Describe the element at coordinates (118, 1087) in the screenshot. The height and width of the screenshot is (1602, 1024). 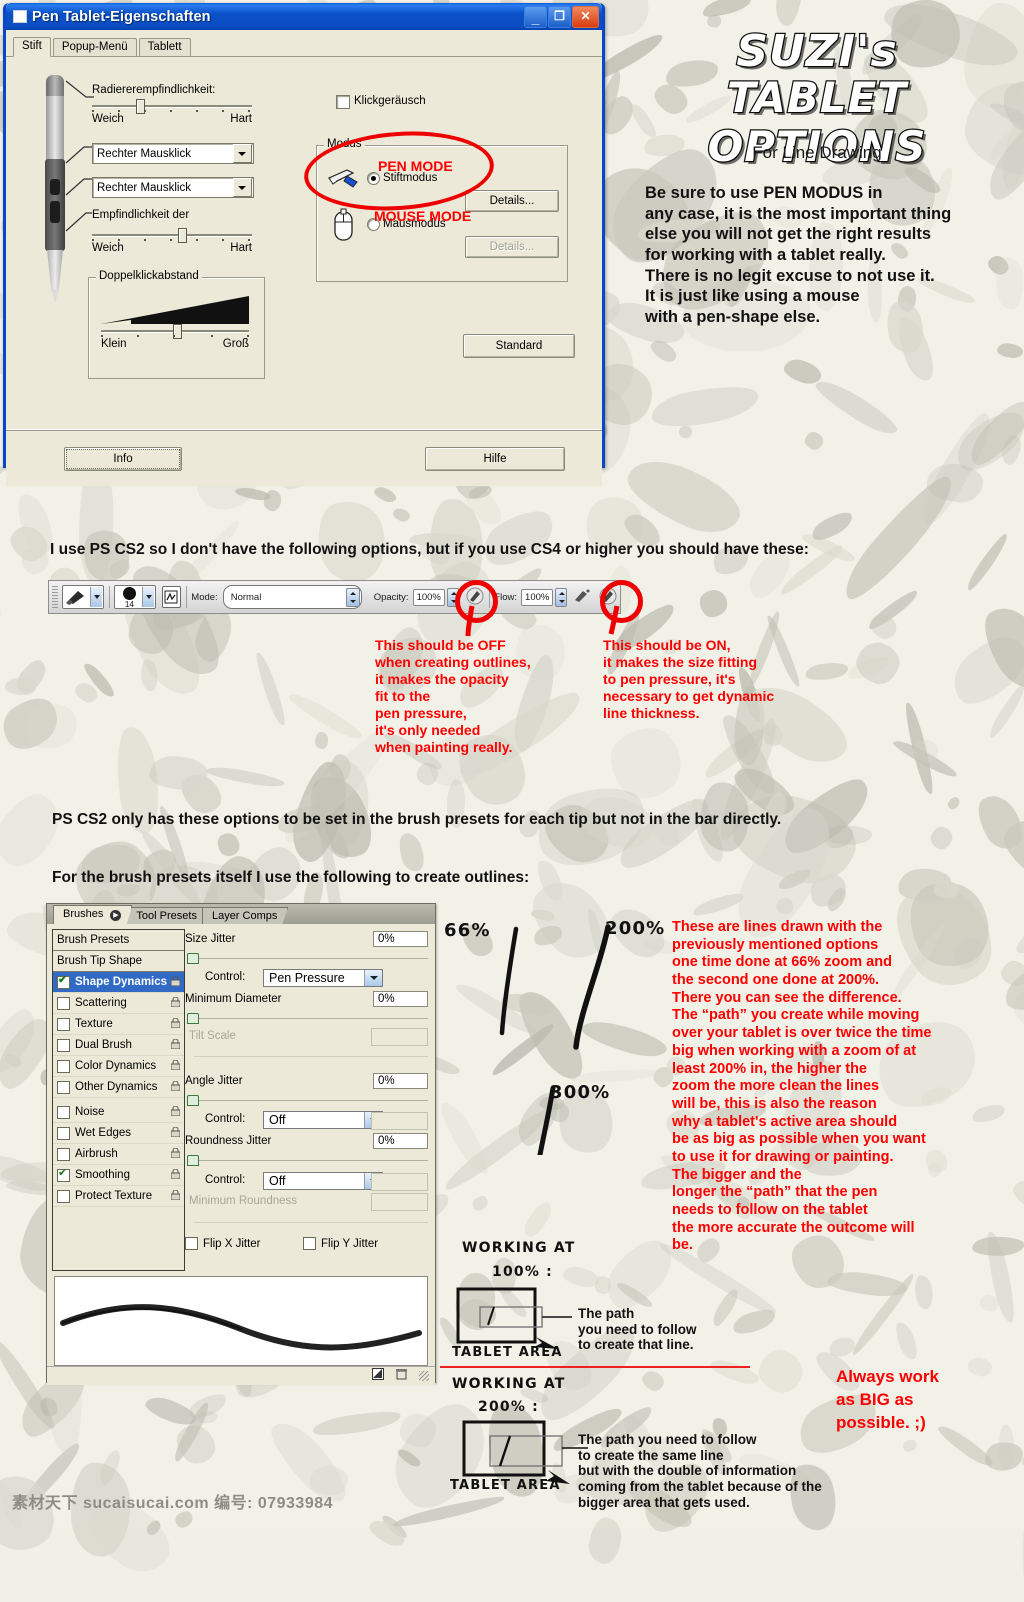
I see `list-item-other-dynamics: Other Dynamics` at that location.